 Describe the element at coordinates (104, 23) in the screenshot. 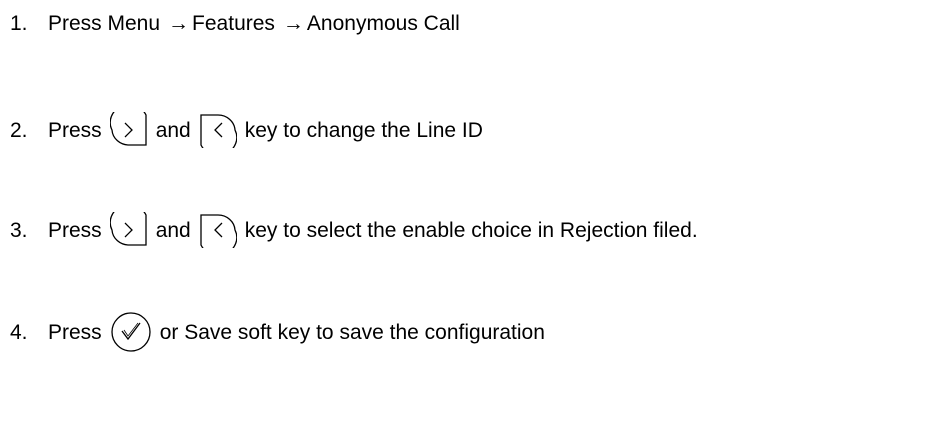

I see `step-text-press-menu: Press Menu` at that location.